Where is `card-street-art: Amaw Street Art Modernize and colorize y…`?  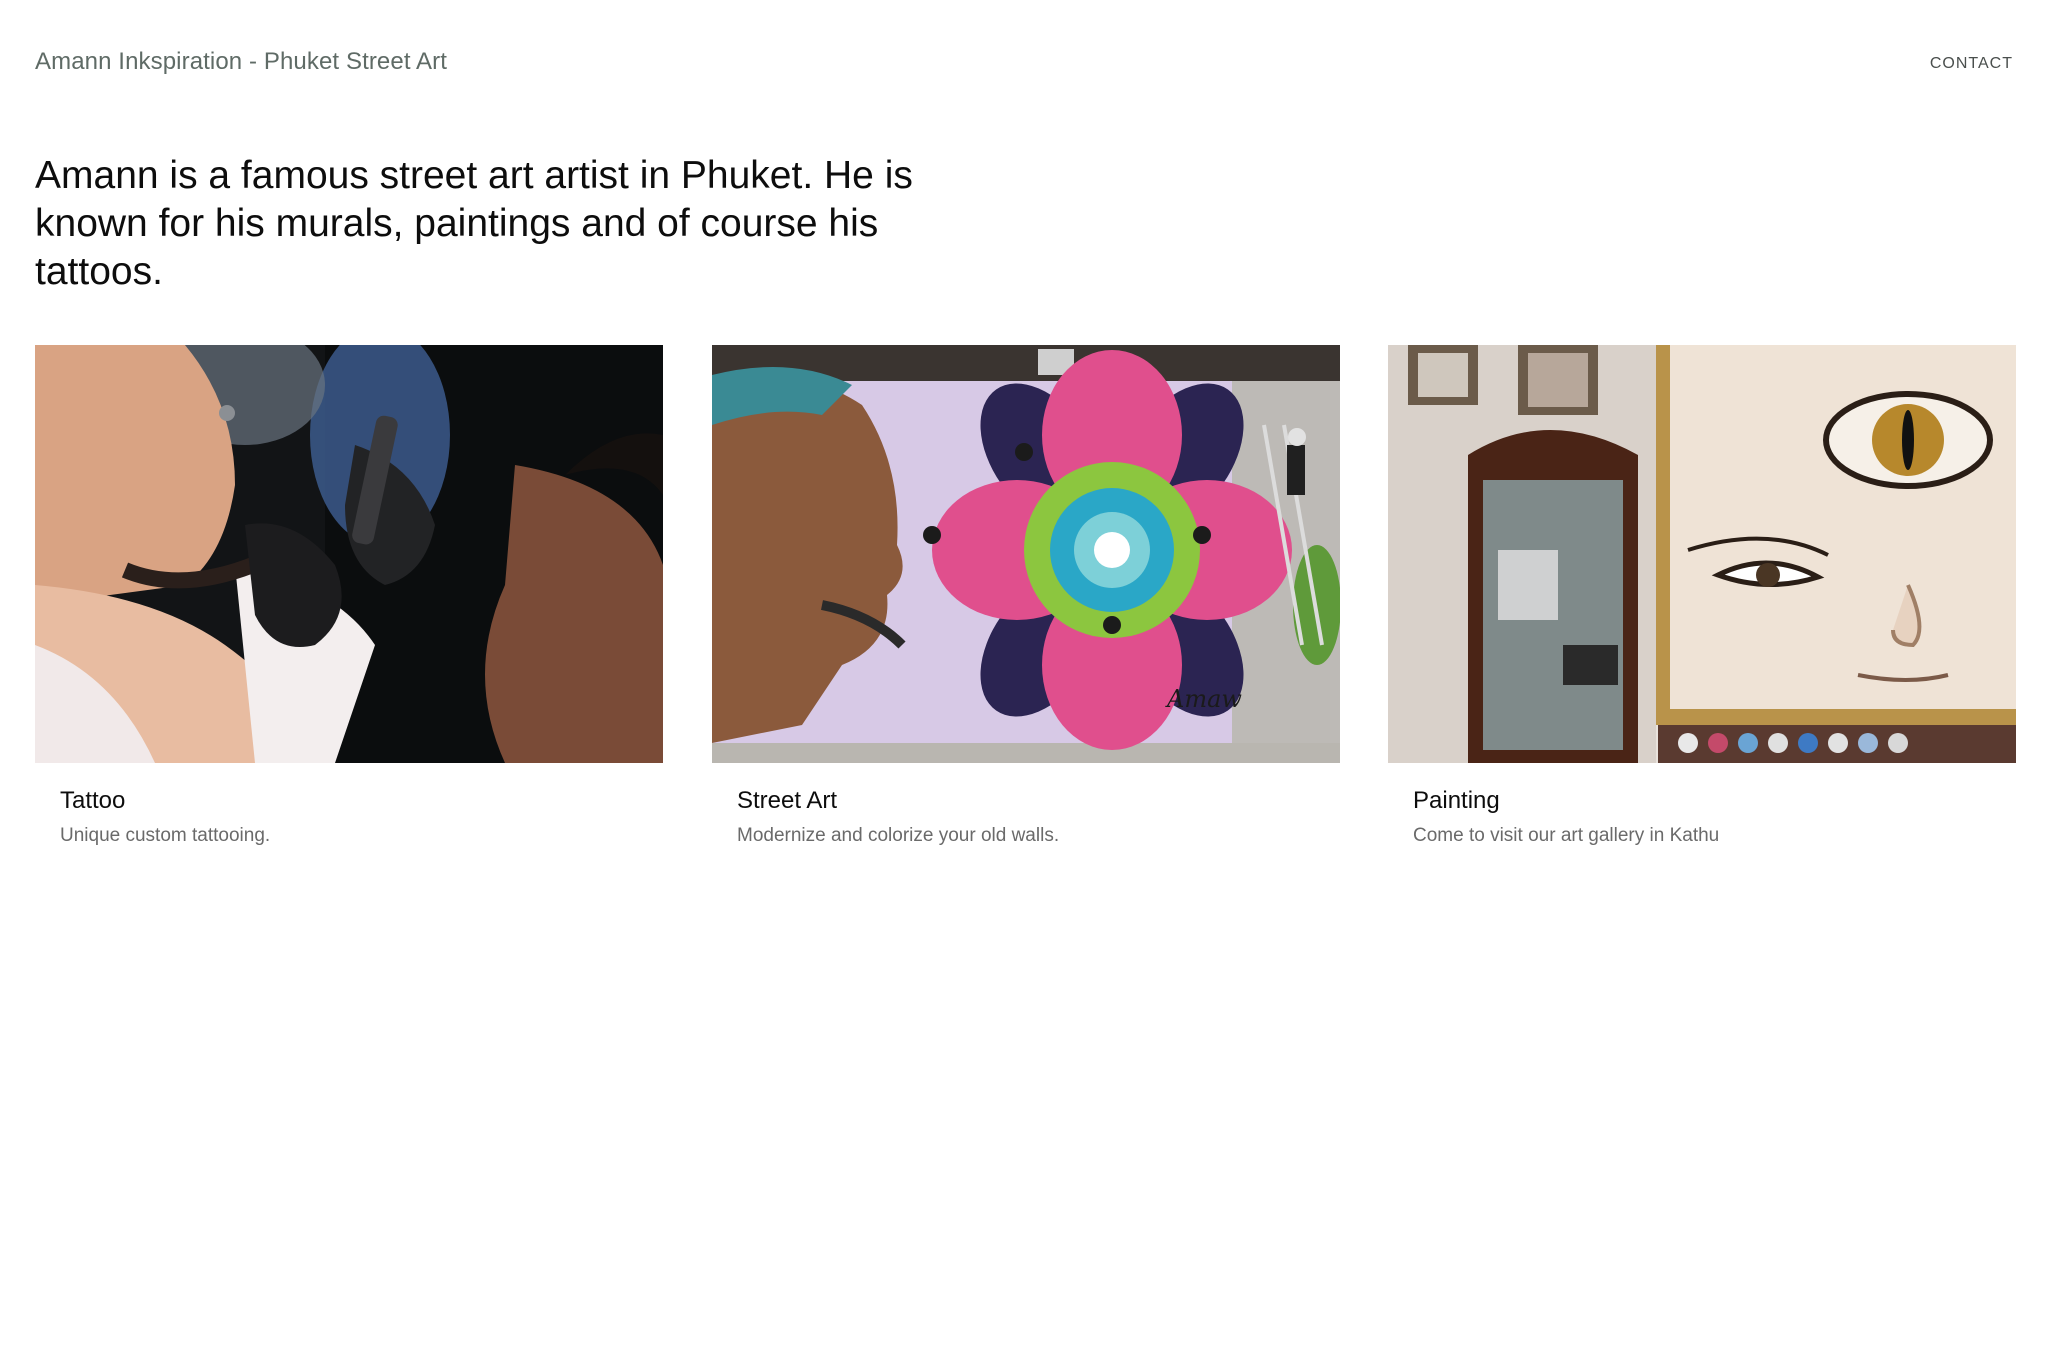
card-street-art: Amaw Street Art Modernize and colorize y… is located at coordinates (1026, 605).